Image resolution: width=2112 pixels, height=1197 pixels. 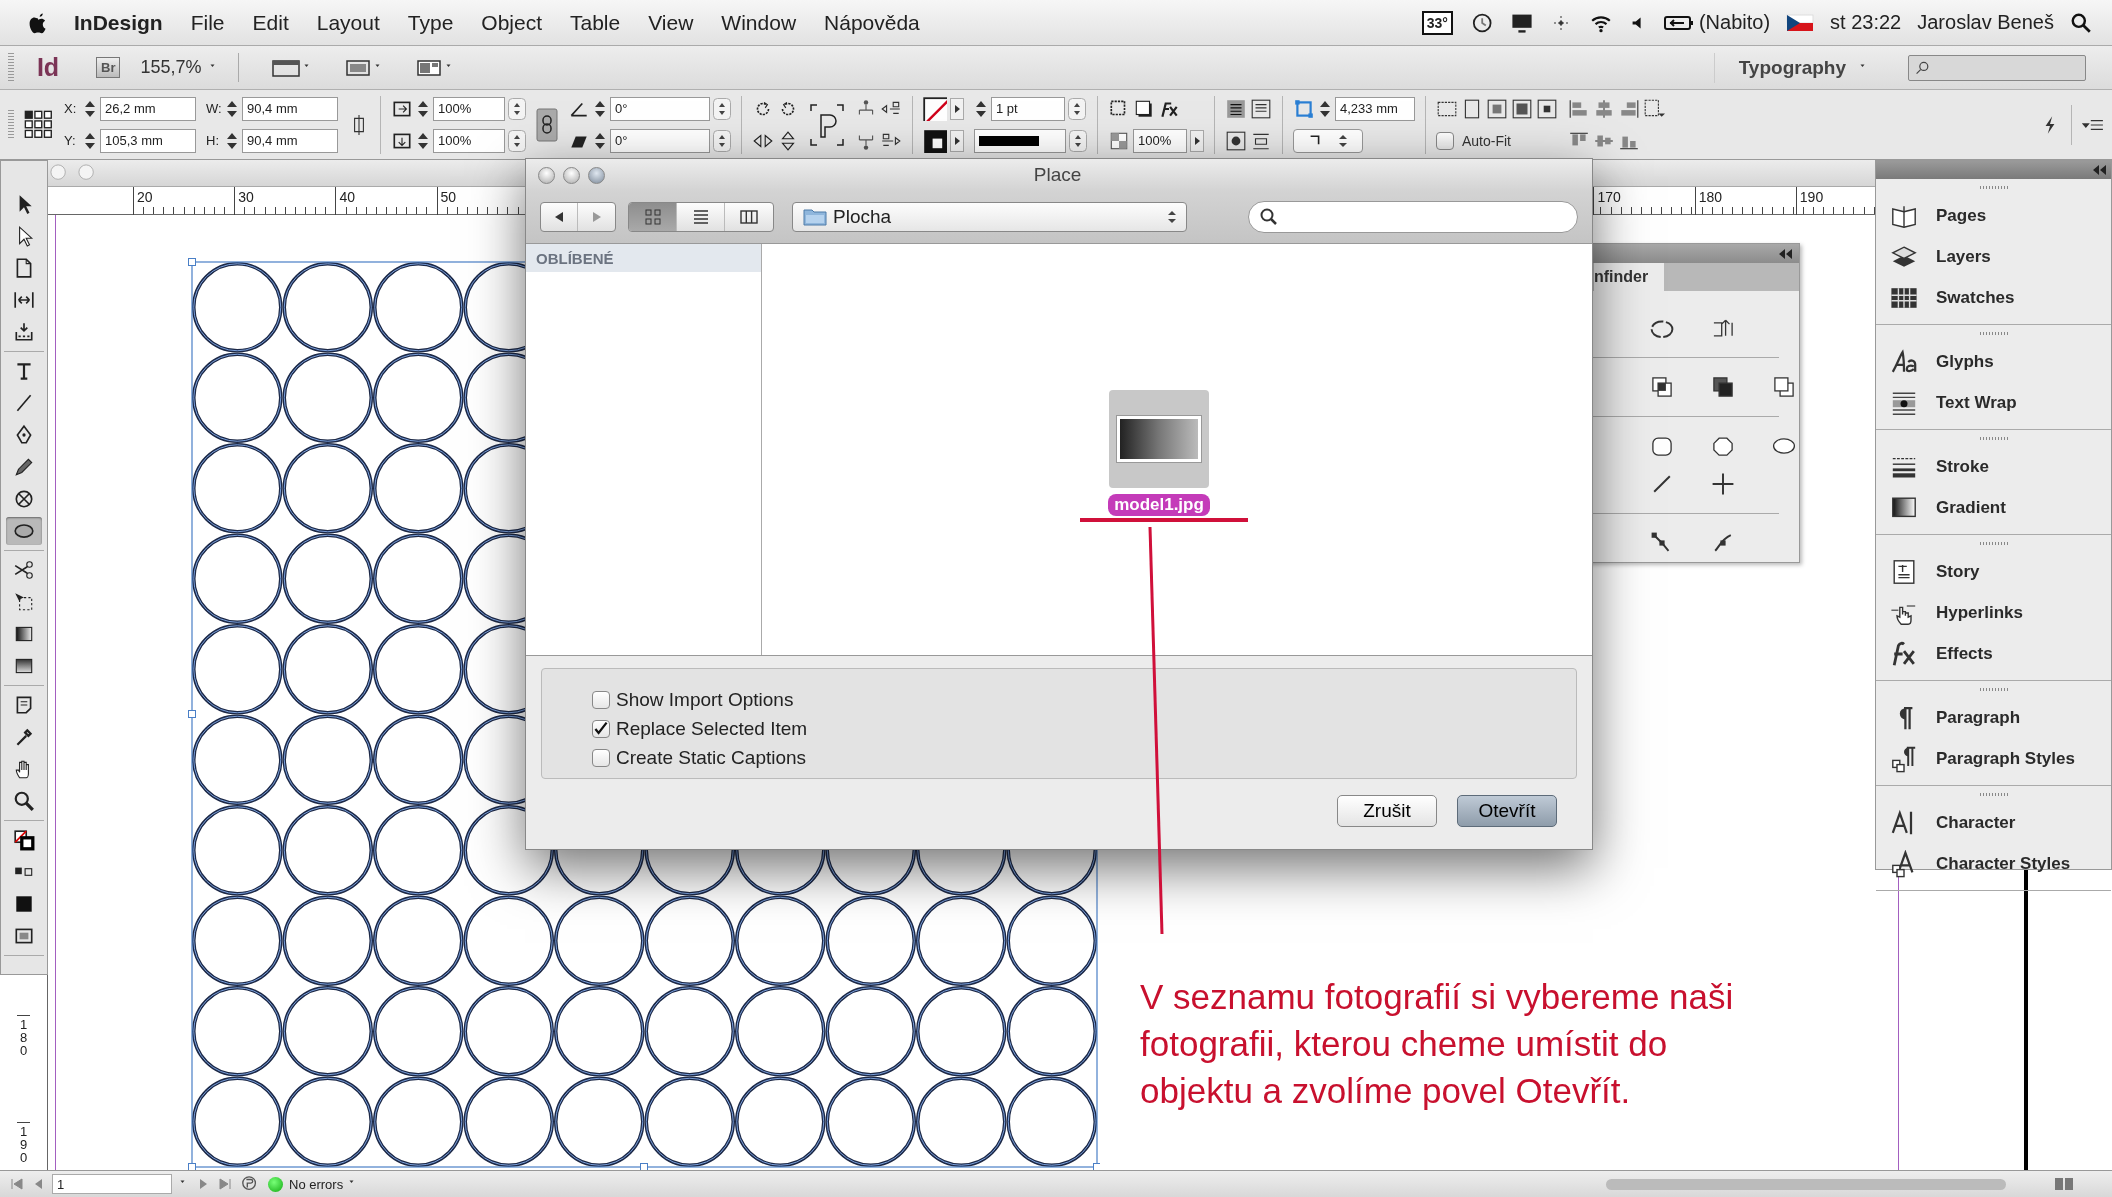 What do you see at coordinates (1985, 22) in the screenshot?
I see `user-name: Jaroslav Beneš` at bounding box center [1985, 22].